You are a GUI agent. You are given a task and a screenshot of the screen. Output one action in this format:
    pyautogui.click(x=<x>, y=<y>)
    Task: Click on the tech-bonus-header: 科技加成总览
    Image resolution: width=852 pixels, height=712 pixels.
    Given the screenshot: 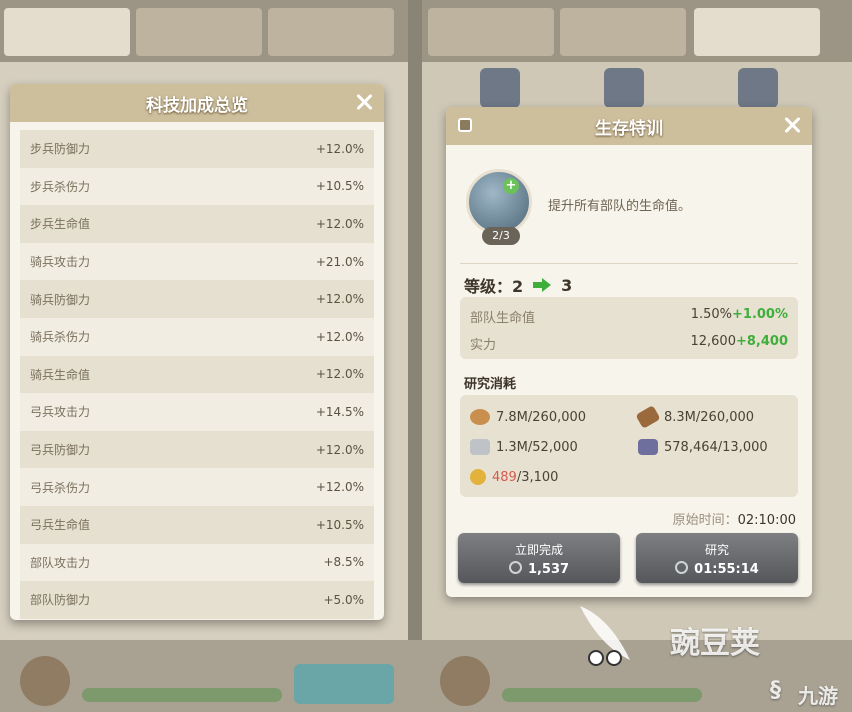 What is the action you would take?
    pyautogui.click(x=197, y=103)
    